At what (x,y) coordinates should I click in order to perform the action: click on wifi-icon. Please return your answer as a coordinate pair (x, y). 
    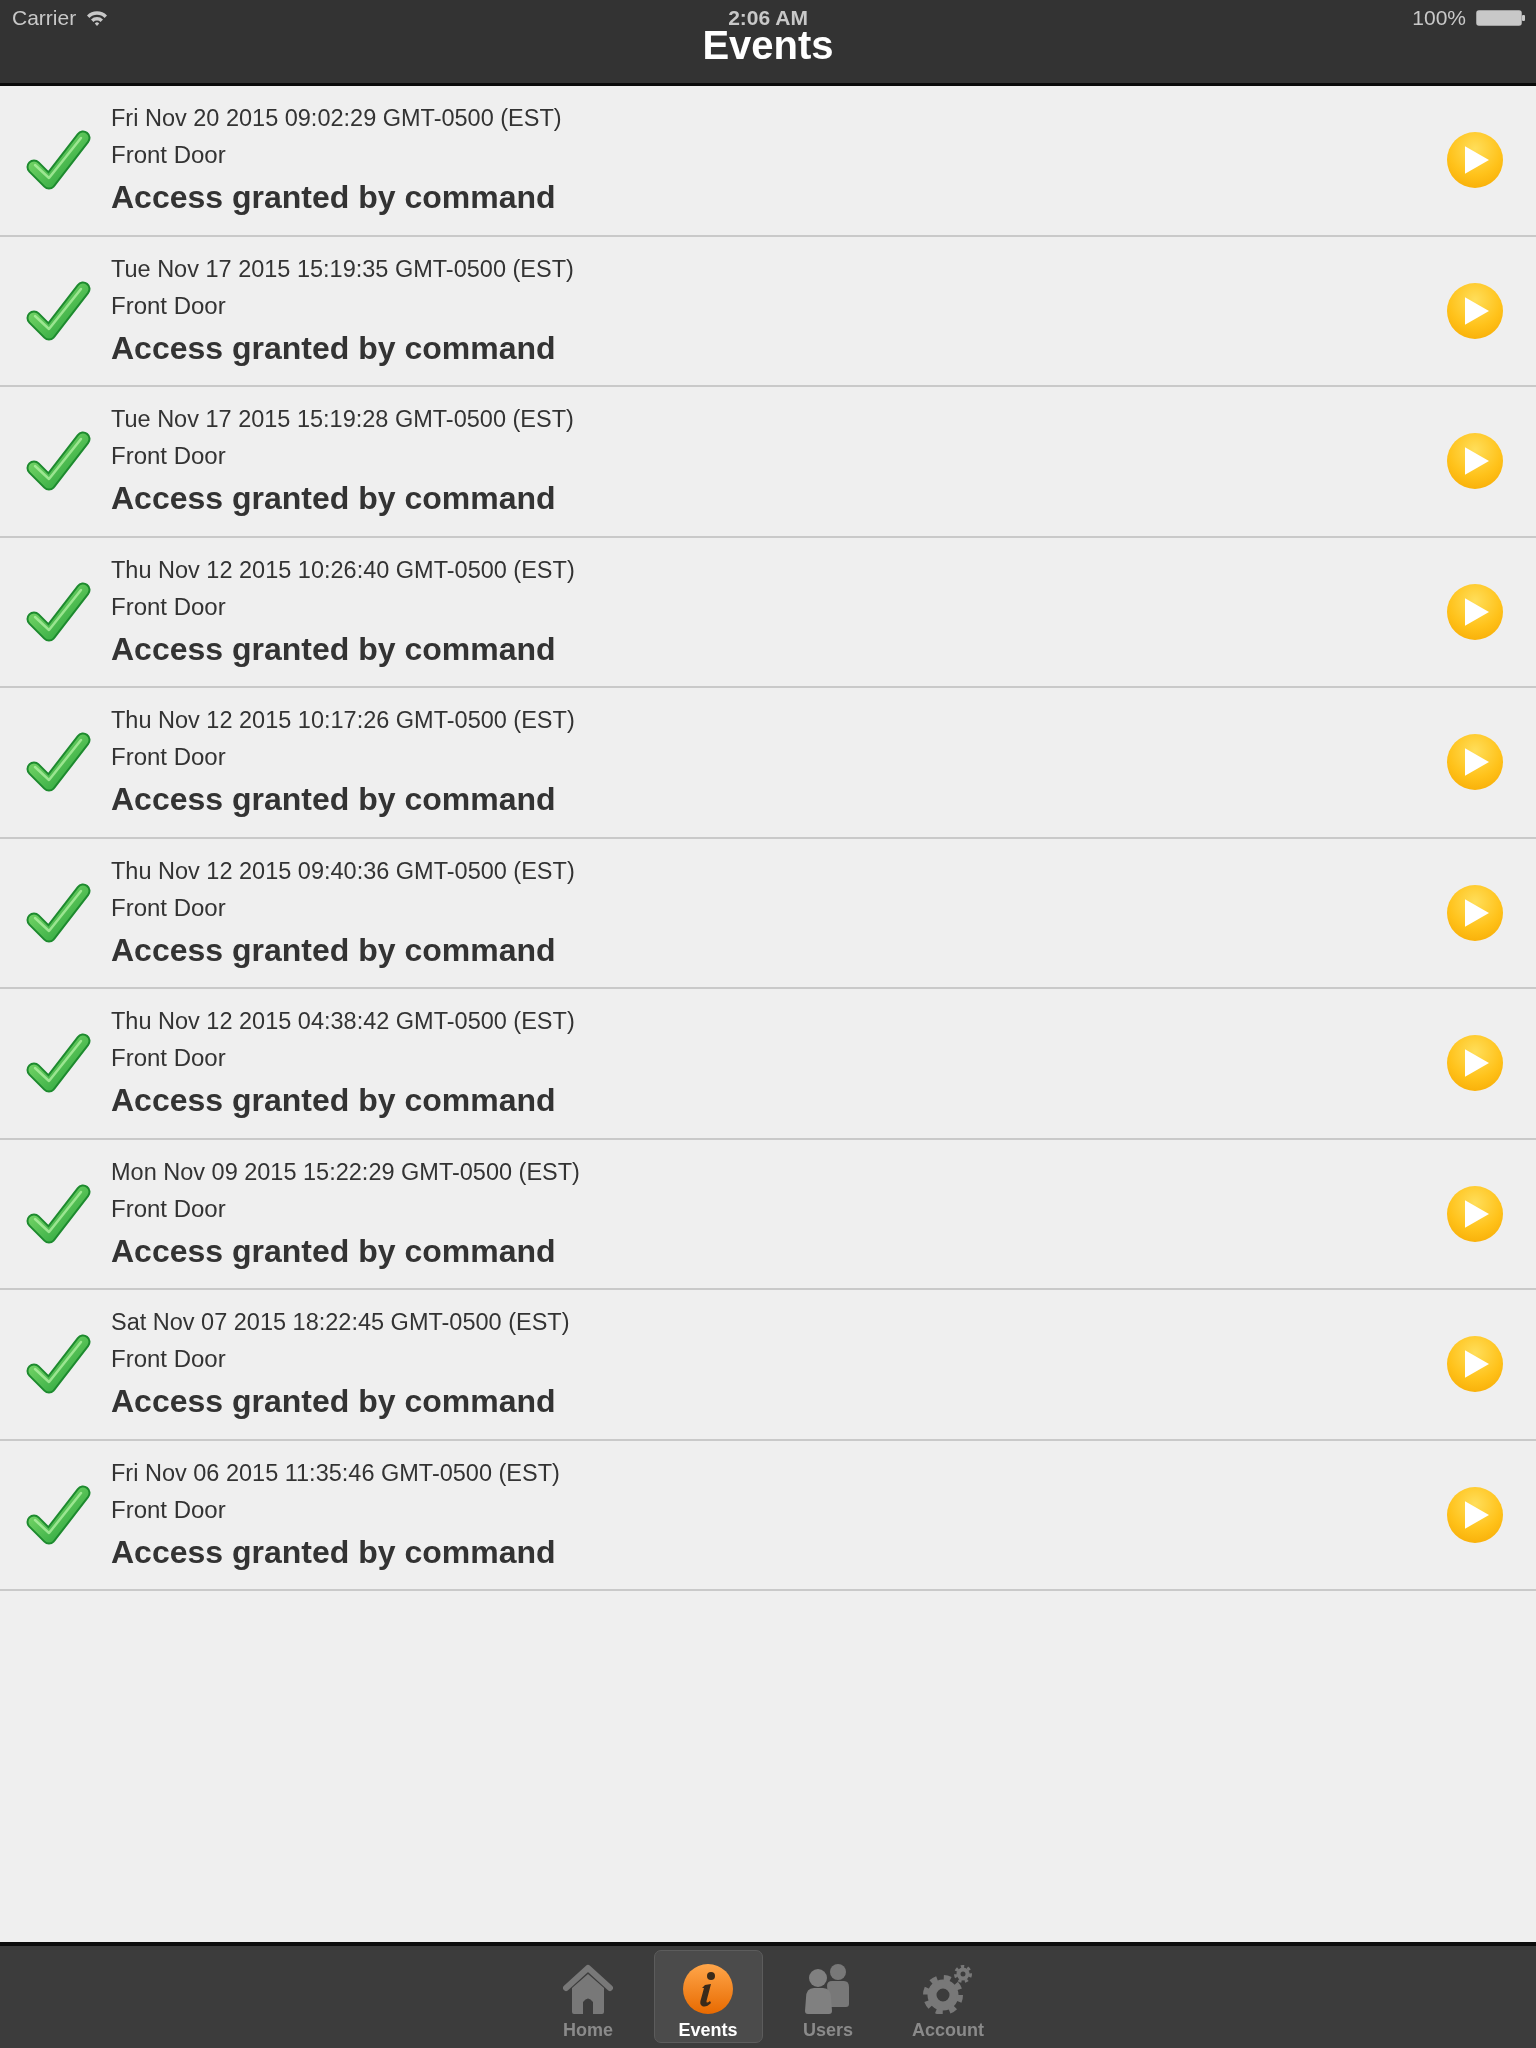
    Looking at the image, I should click on (97, 17).